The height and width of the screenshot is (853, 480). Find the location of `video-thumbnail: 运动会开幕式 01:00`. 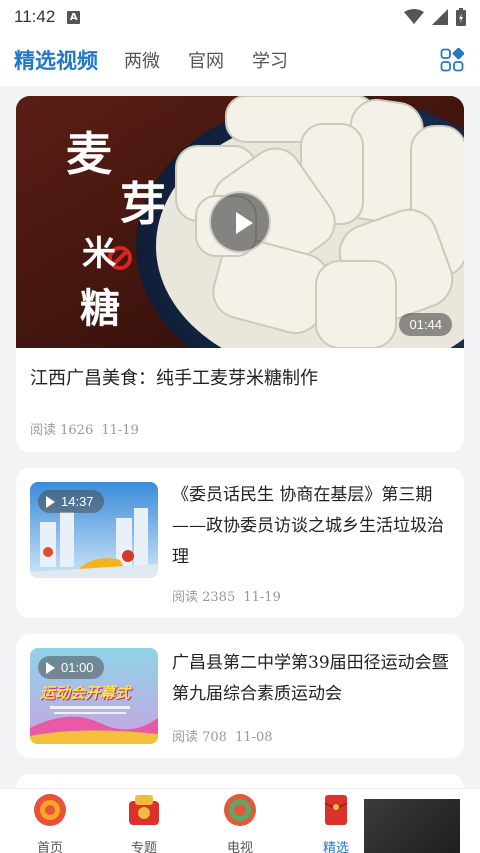

video-thumbnail: 运动会开幕式 01:00 is located at coordinates (94, 696).